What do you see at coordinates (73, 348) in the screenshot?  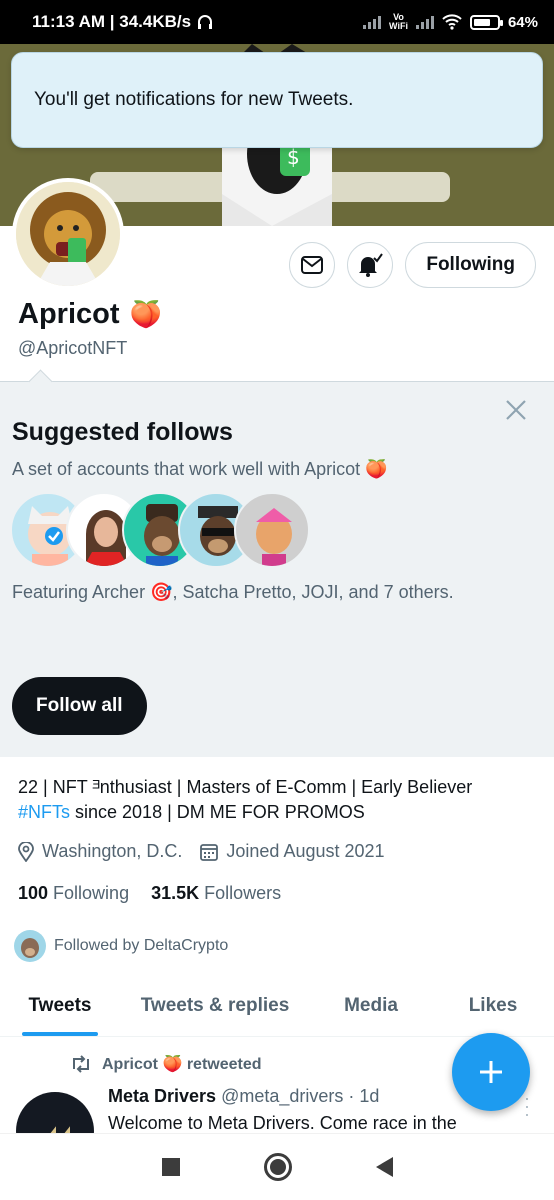 I see `profile-handle: @ApricotNFT` at bounding box center [73, 348].